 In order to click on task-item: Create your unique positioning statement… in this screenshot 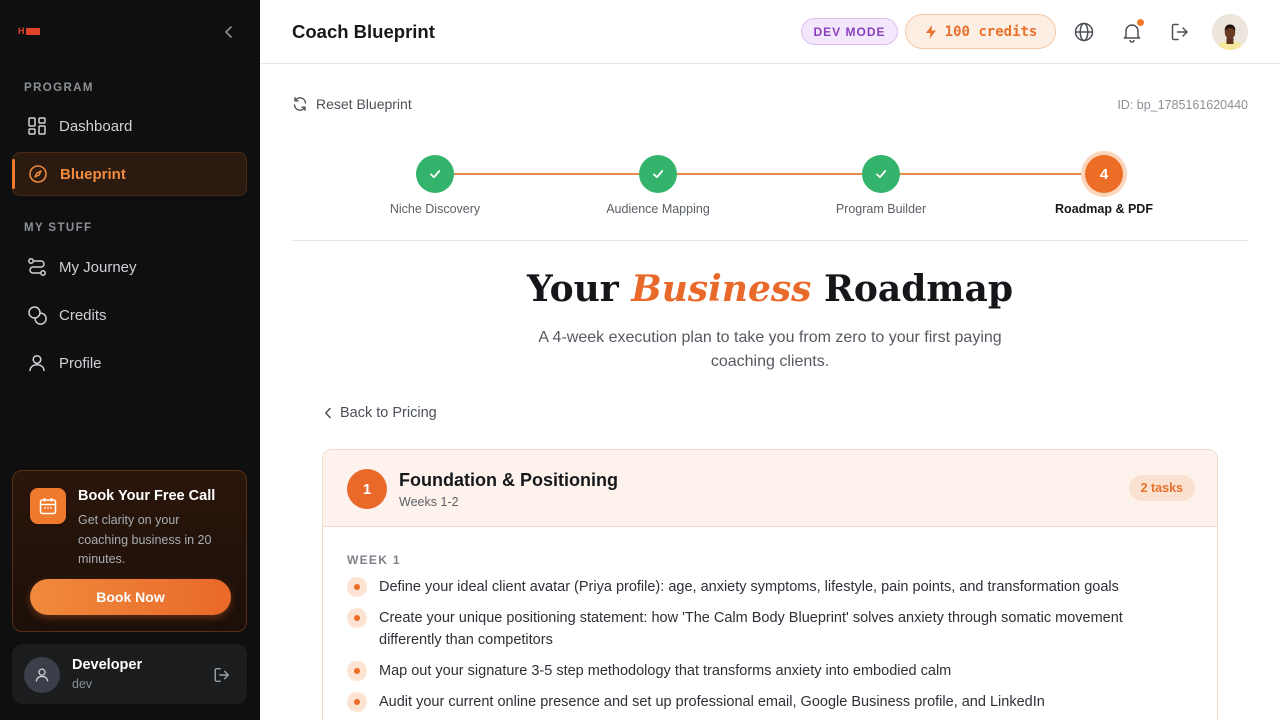, I will do `click(757, 629)`.